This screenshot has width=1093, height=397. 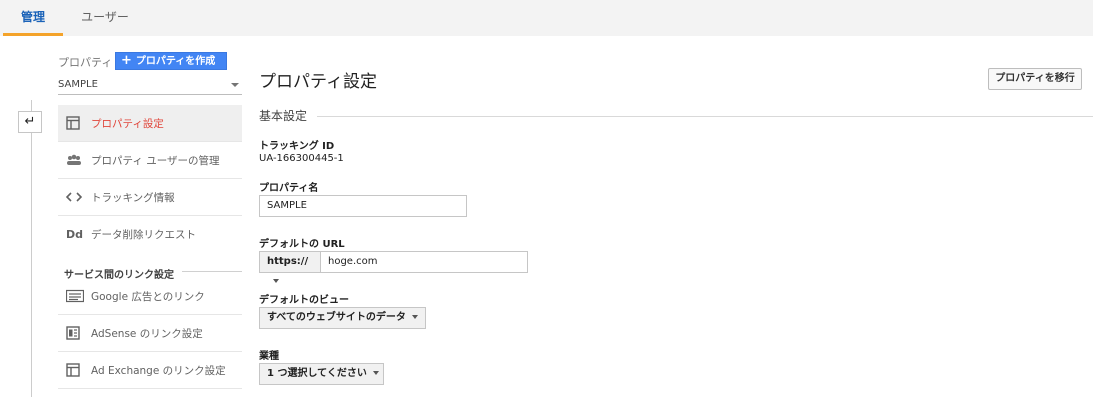 What do you see at coordinates (127, 124) in the screenshot?
I see `sidebar-item-label: プロパティ設定` at bounding box center [127, 124].